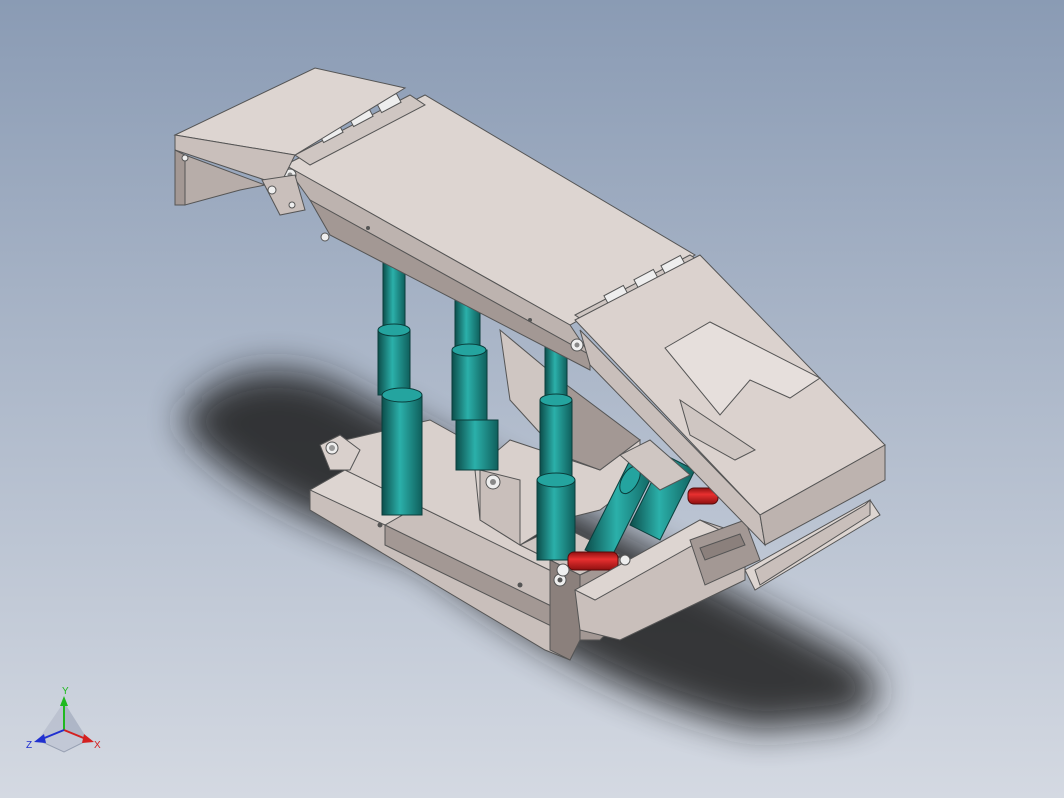 This screenshot has height=798, width=1064. Describe the element at coordinates (63, 719) in the screenshot. I see `coordinate-triad: Y X Z` at that location.